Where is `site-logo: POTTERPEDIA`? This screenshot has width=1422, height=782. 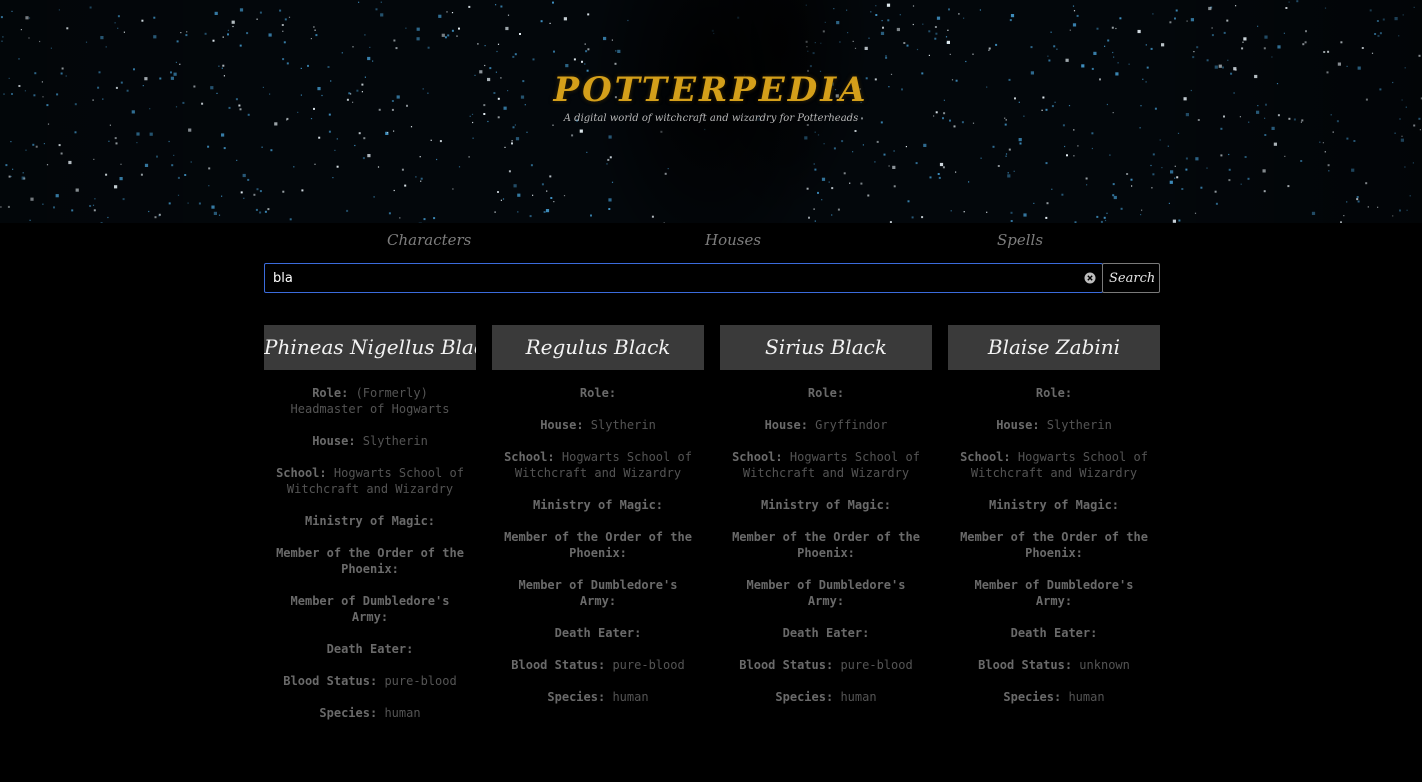
site-logo: POTTERPEDIA is located at coordinates (711, 90).